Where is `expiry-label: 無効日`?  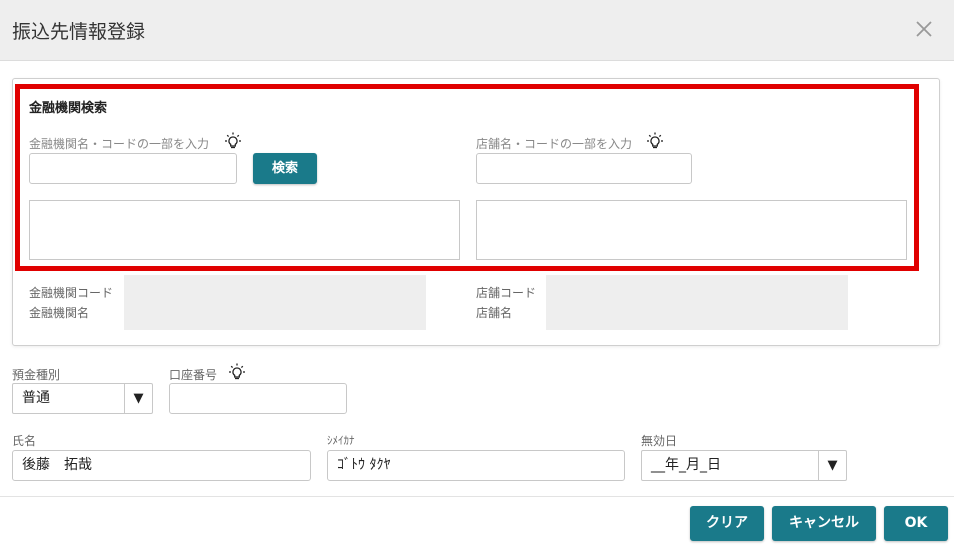
expiry-label: 無効日 is located at coordinates (659, 441).